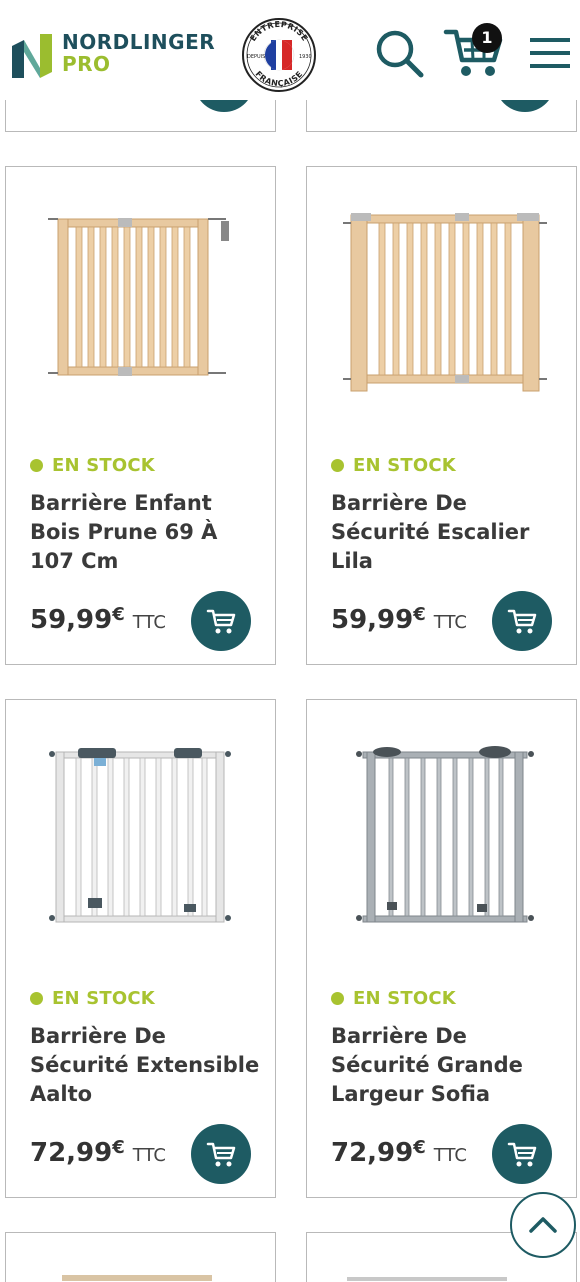 The image size is (580, 1282). I want to click on product-name-link: Barrière De Sécurité Escalier Lila, so click(446, 532).